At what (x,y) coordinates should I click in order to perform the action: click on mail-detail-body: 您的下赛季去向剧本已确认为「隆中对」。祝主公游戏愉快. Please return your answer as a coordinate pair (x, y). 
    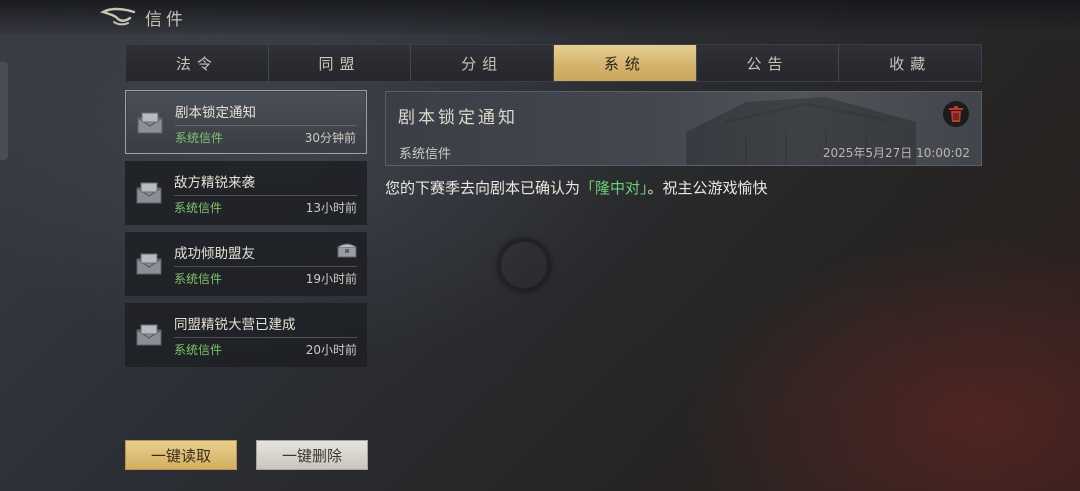
    Looking at the image, I should click on (680, 187).